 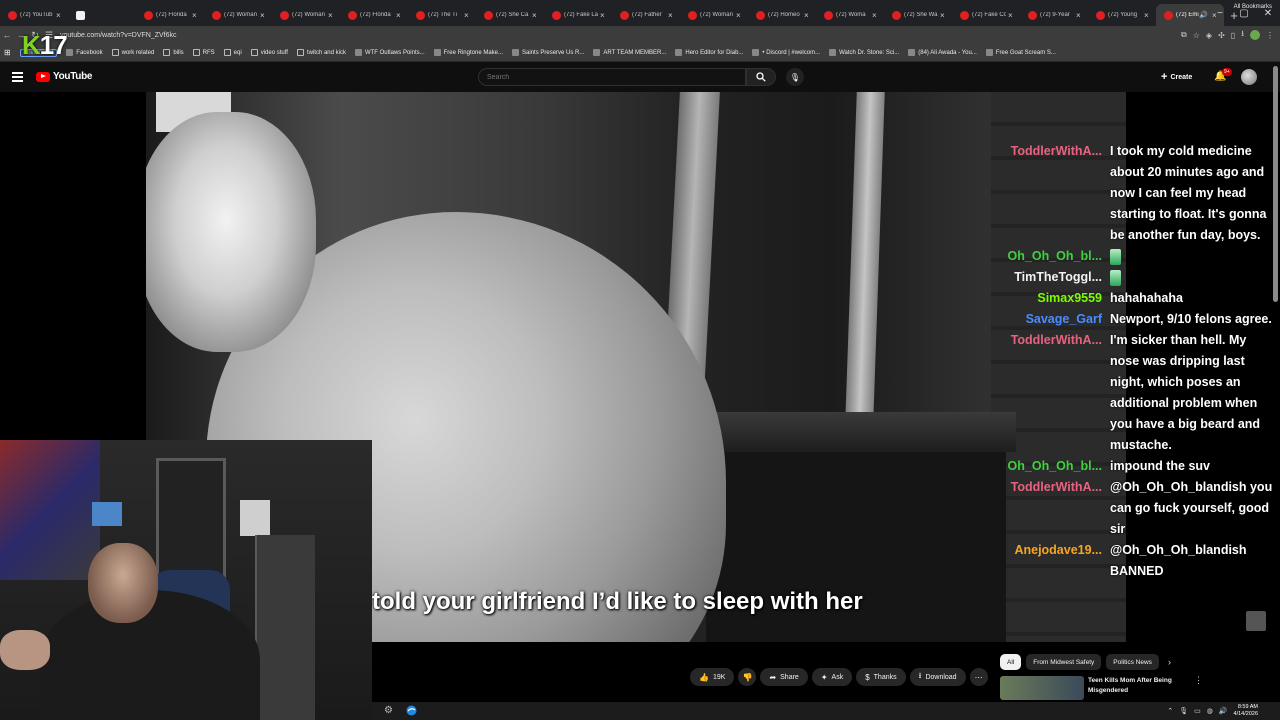 I want to click on url-field: youtube.com/watch?v=DVFN_ZVf6kc, so click(x=118, y=35).